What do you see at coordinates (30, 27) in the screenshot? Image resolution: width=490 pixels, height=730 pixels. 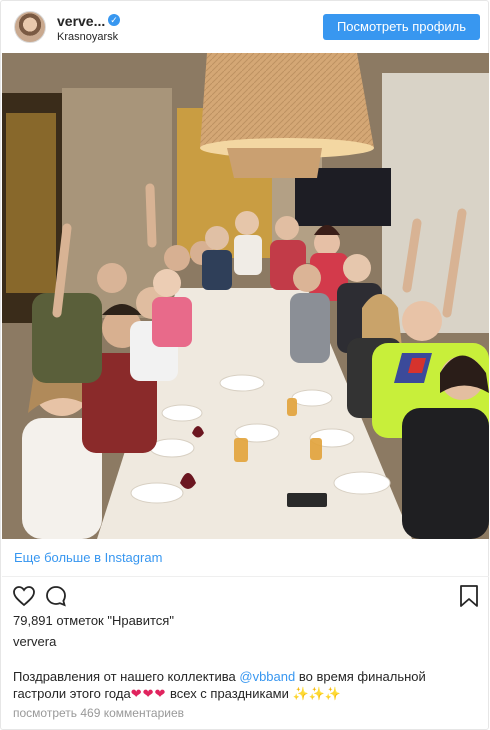 I see `avatar` at bounding box center [30, 27].